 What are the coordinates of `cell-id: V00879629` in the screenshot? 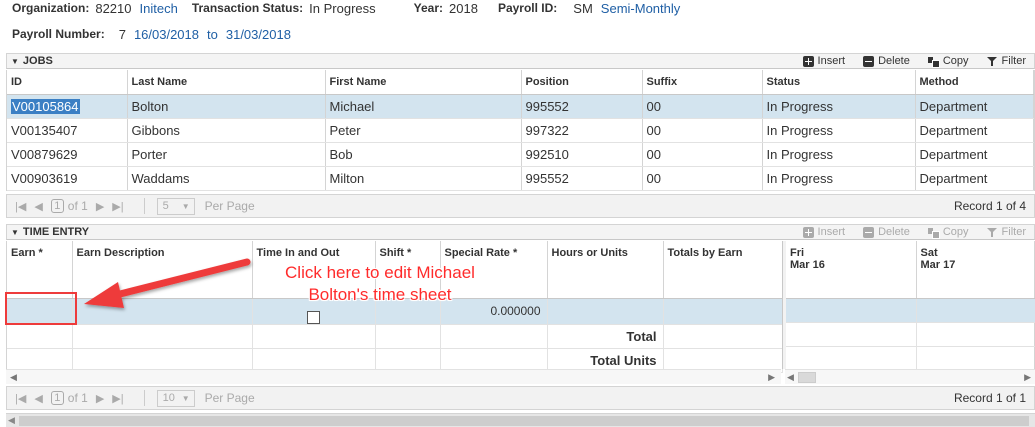 It's located at (67, 154).